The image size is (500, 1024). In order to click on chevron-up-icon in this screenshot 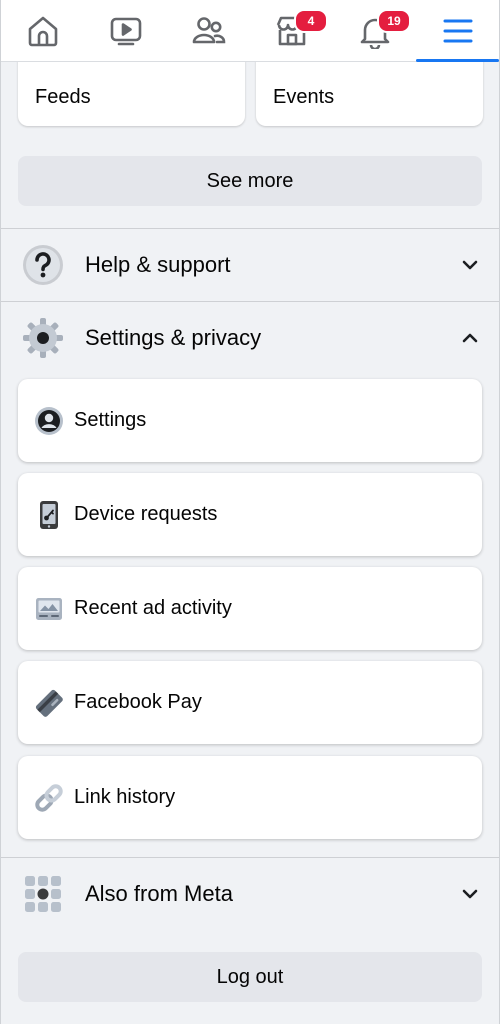, I will do `click(470, 338)`.